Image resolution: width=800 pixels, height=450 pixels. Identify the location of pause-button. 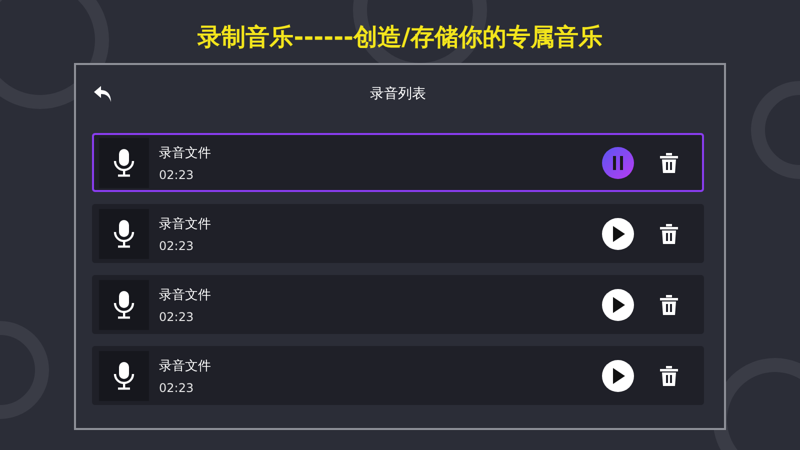
(618, 162).